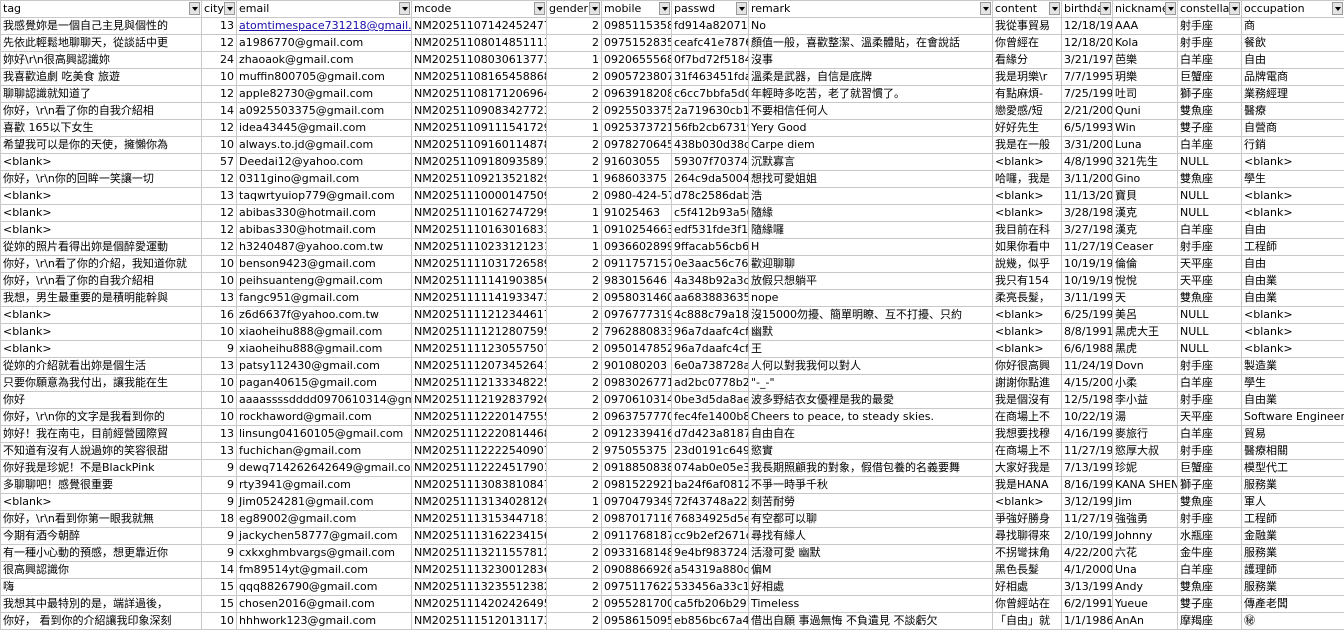 This screenshot has width=1344, height=637. What do you see at coordinates (324, 60) in the screenshot?
I see `cell-email: zhaoaok@gmail.com` at bounding box center [324, 60].